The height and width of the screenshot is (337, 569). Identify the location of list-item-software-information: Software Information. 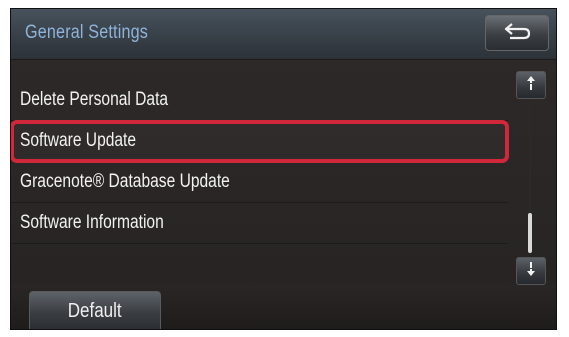
(259, 223).